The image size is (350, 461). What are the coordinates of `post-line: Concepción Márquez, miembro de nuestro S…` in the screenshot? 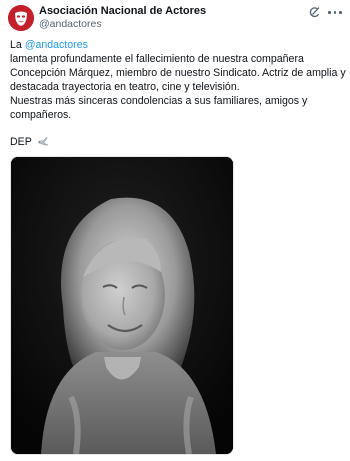 It's located at (178, 73).